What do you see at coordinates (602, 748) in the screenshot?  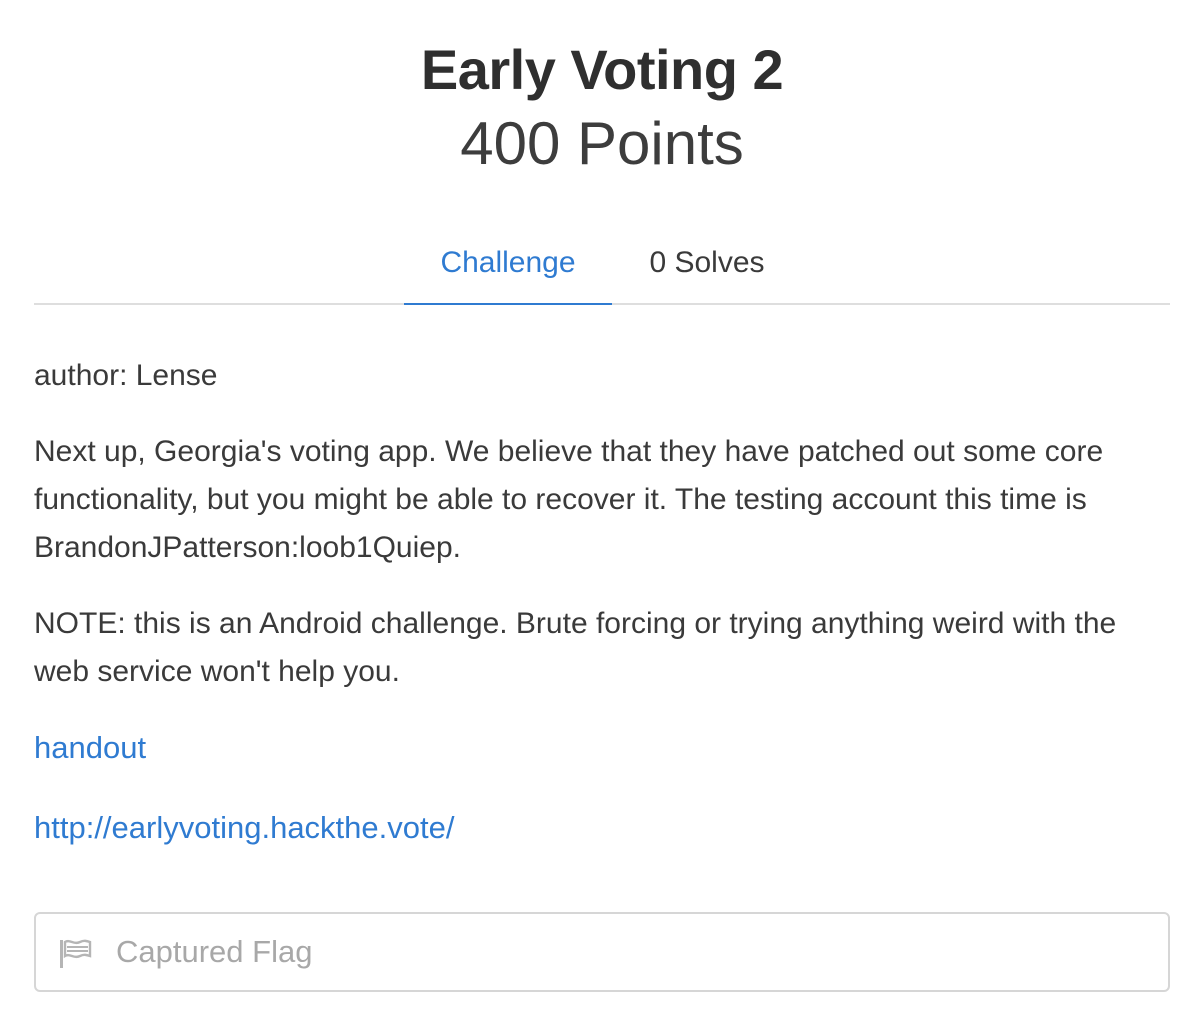 I see `handout-row: handout` at bounding box center [602, 748].